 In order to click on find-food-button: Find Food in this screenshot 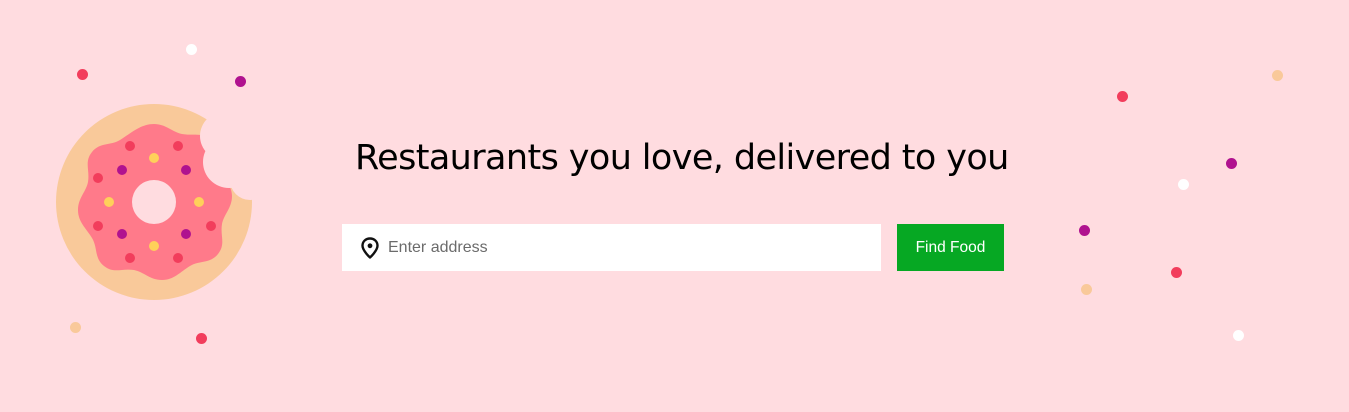, I will do `click(950, 247)`.